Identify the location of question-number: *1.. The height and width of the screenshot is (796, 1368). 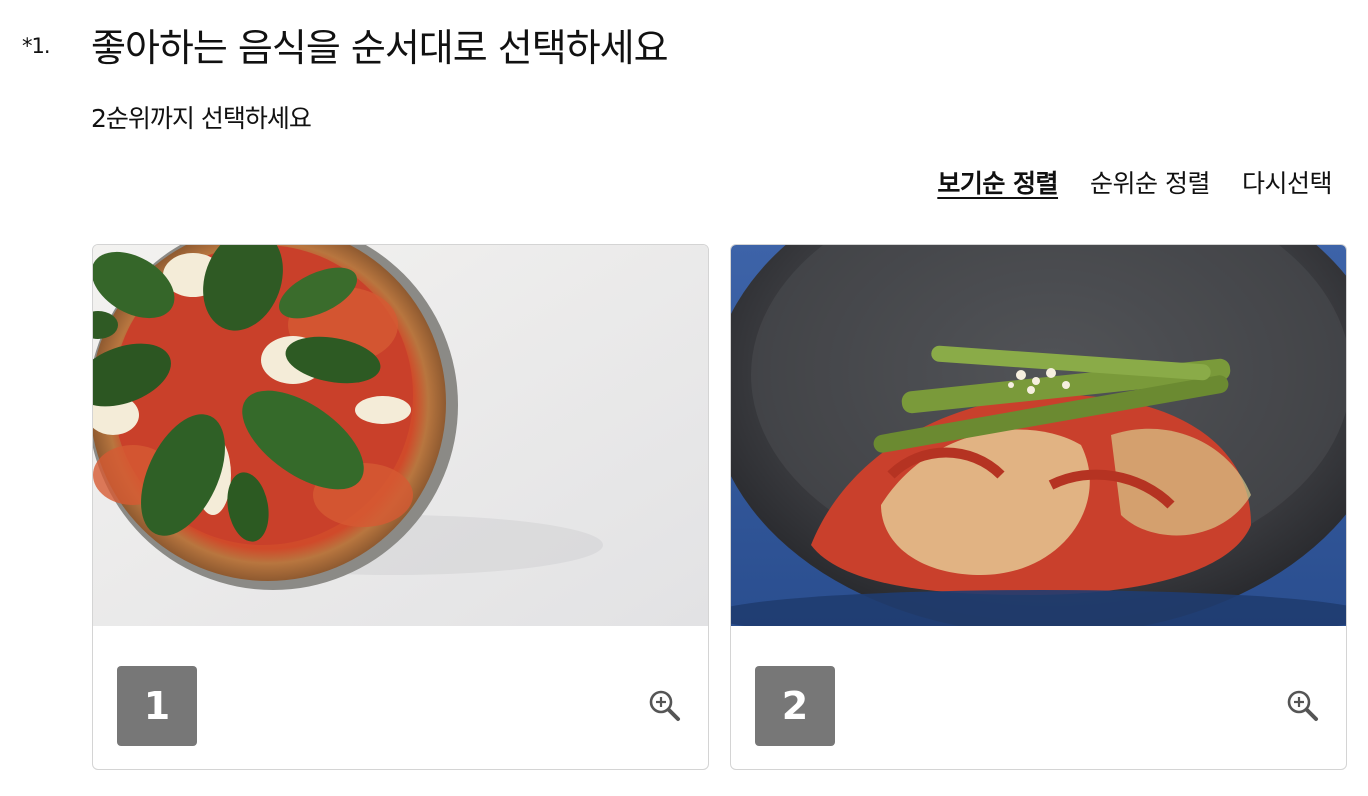
(36, 46).